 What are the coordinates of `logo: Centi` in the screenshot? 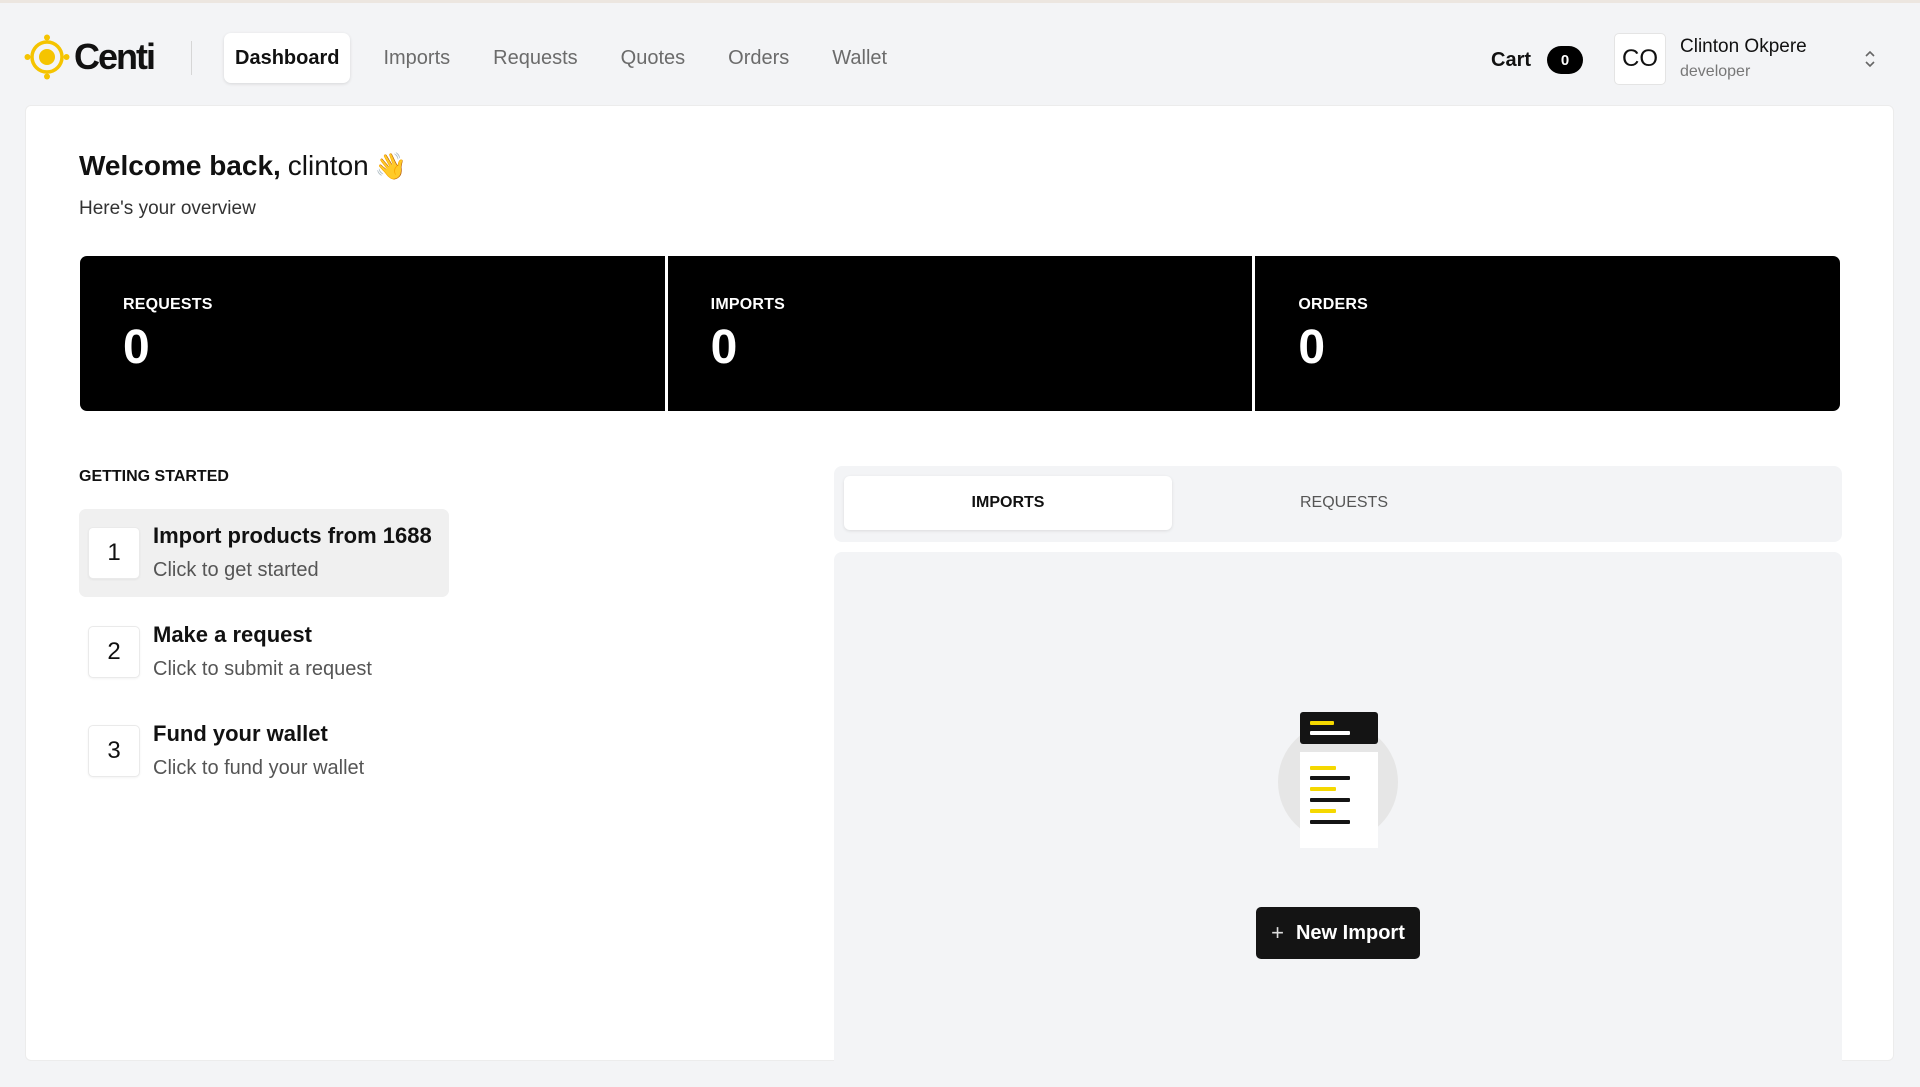 It's located at (90, 57).